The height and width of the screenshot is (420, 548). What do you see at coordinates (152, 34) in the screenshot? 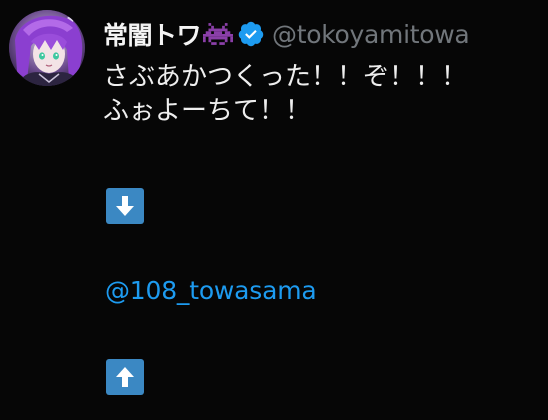
I see `display-name: 常闇トワ` at bounding box center [152, 34].